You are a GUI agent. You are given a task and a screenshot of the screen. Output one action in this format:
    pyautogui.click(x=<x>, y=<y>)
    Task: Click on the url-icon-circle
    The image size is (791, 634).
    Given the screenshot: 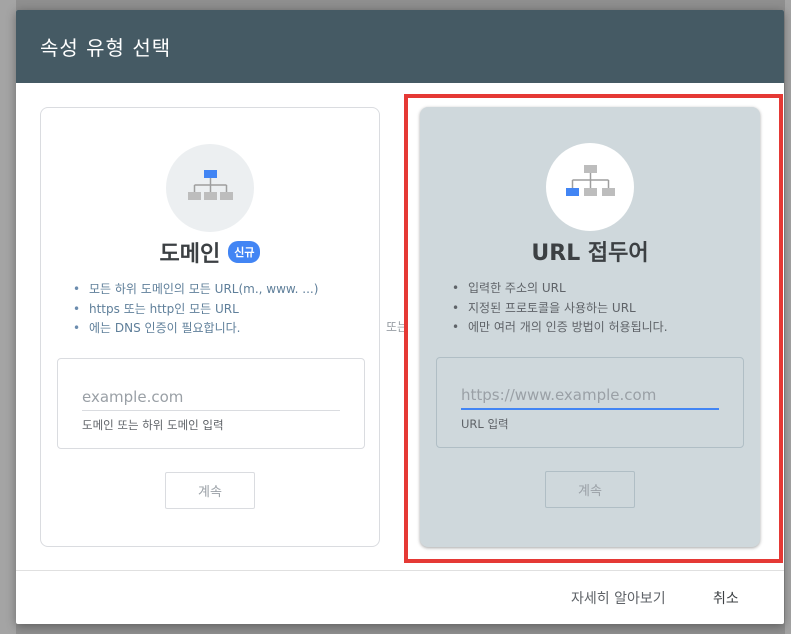 What is the action you would take?
    pyautogui.click(x=590, y=187)
    